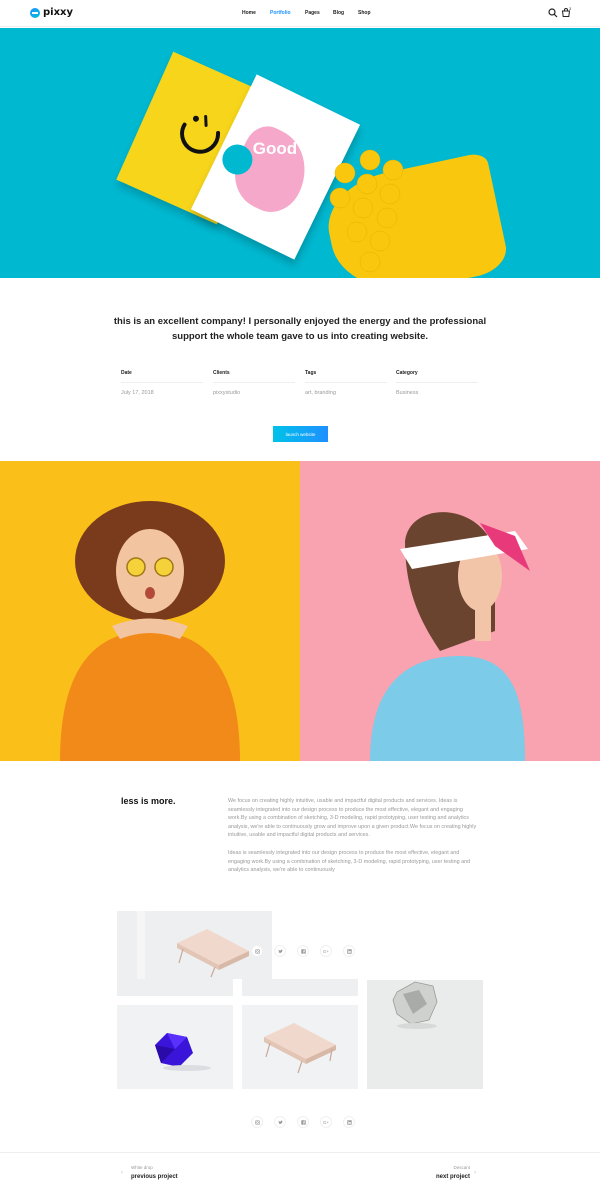 This screenshot has width=600, height=1186. Describe the element at coordinates (249, 13) in the screenshot. I see `nav-home: Home` at that location.